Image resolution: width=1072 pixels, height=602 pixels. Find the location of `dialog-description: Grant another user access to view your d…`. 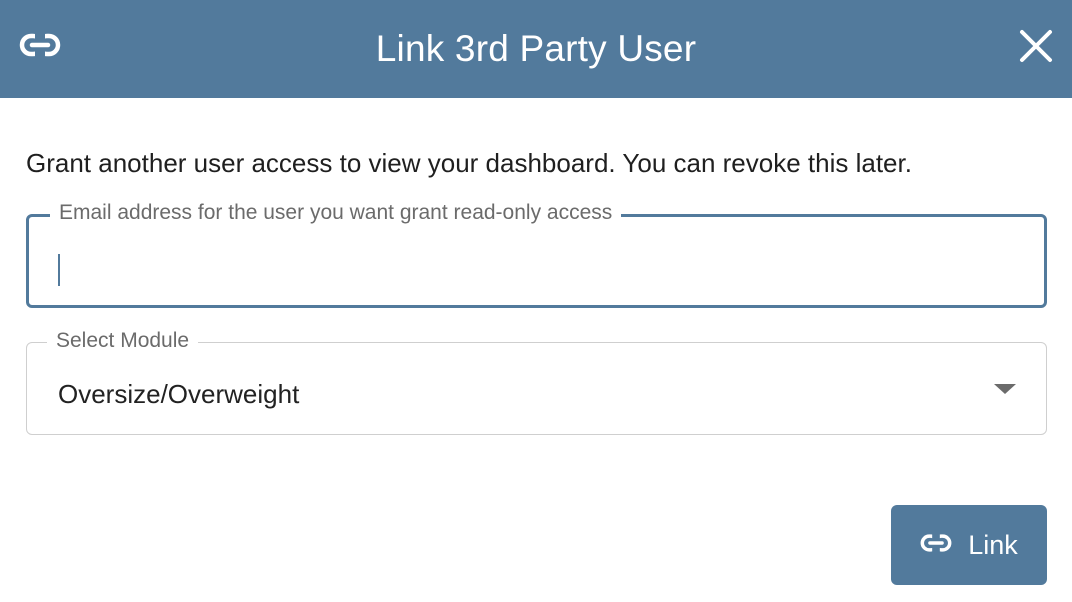

dialog-description: Grant another user access to view your d… is located at coordinates (469, 163).